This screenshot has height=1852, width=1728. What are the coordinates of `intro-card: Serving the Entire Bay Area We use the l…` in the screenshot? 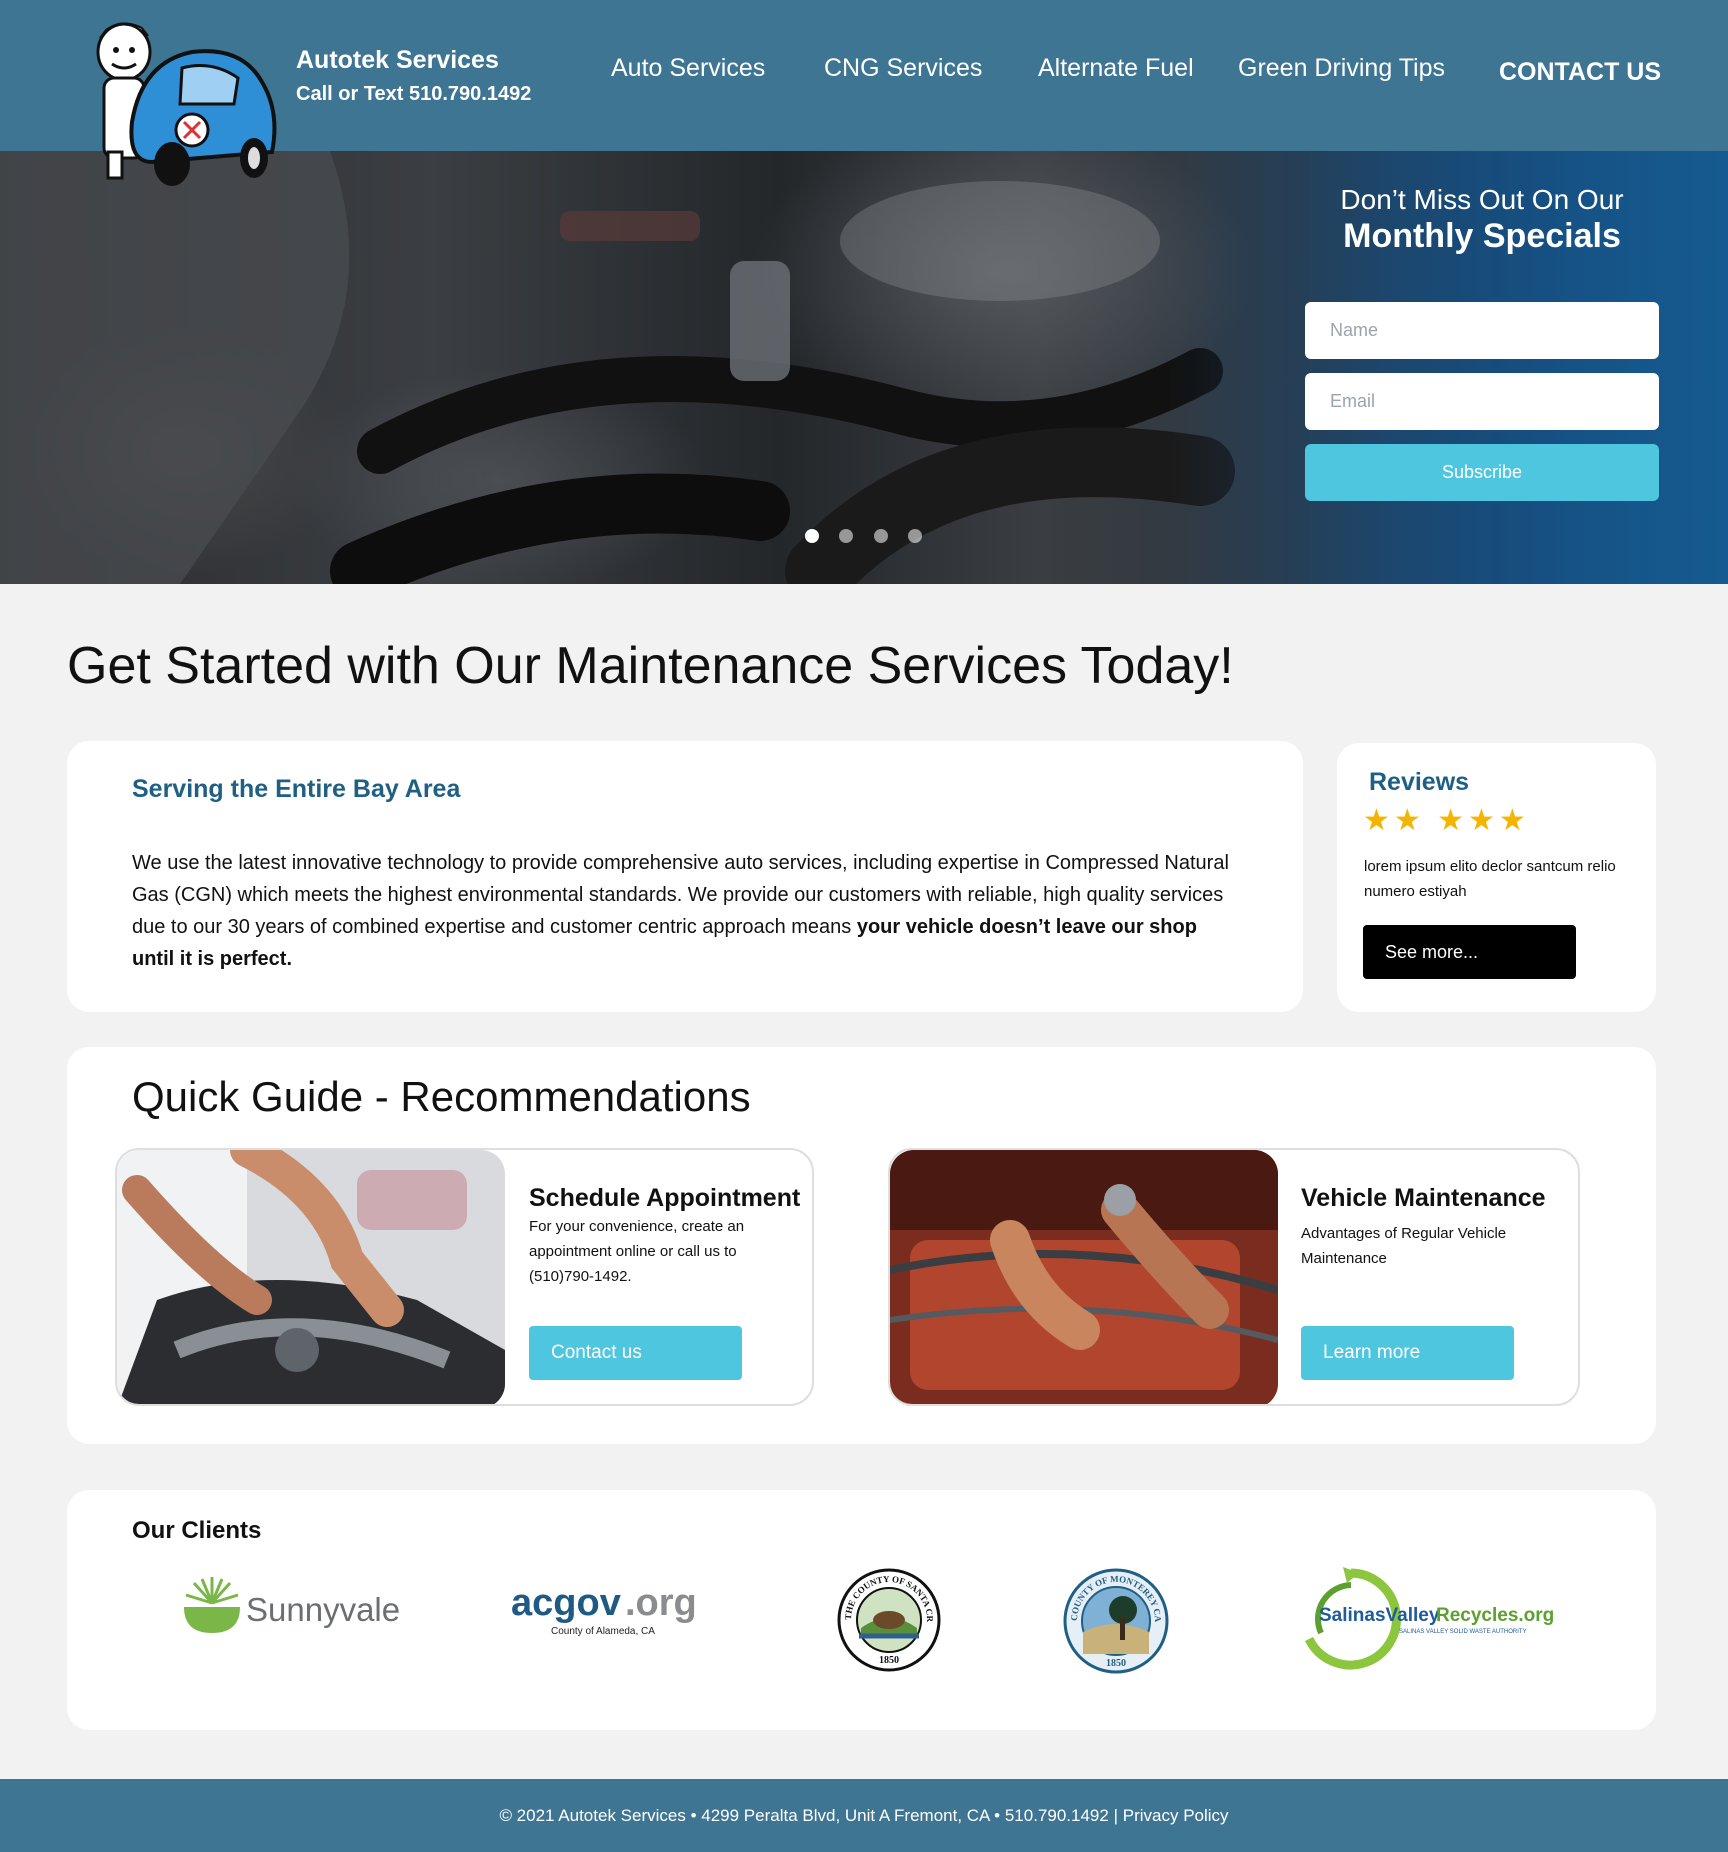 It's located at (685, 876).